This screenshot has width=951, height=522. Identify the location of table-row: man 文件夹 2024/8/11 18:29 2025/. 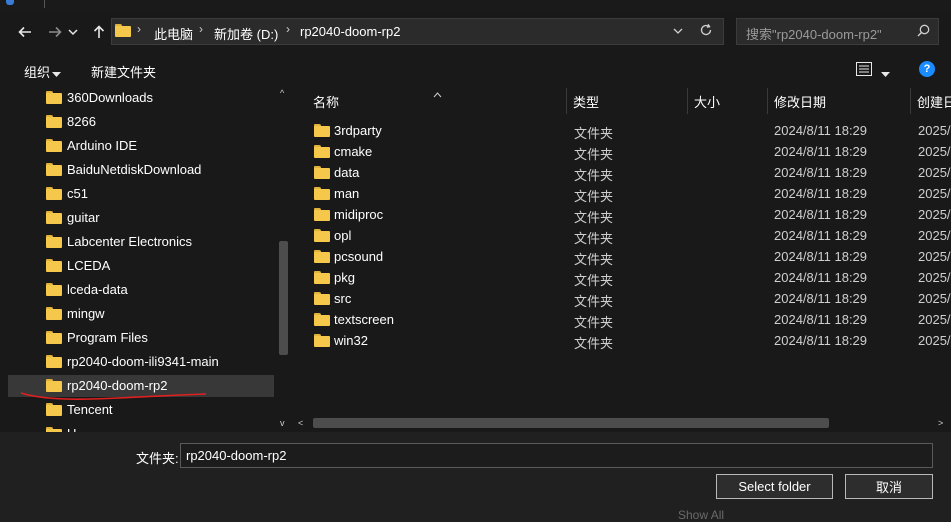
(625, 193).